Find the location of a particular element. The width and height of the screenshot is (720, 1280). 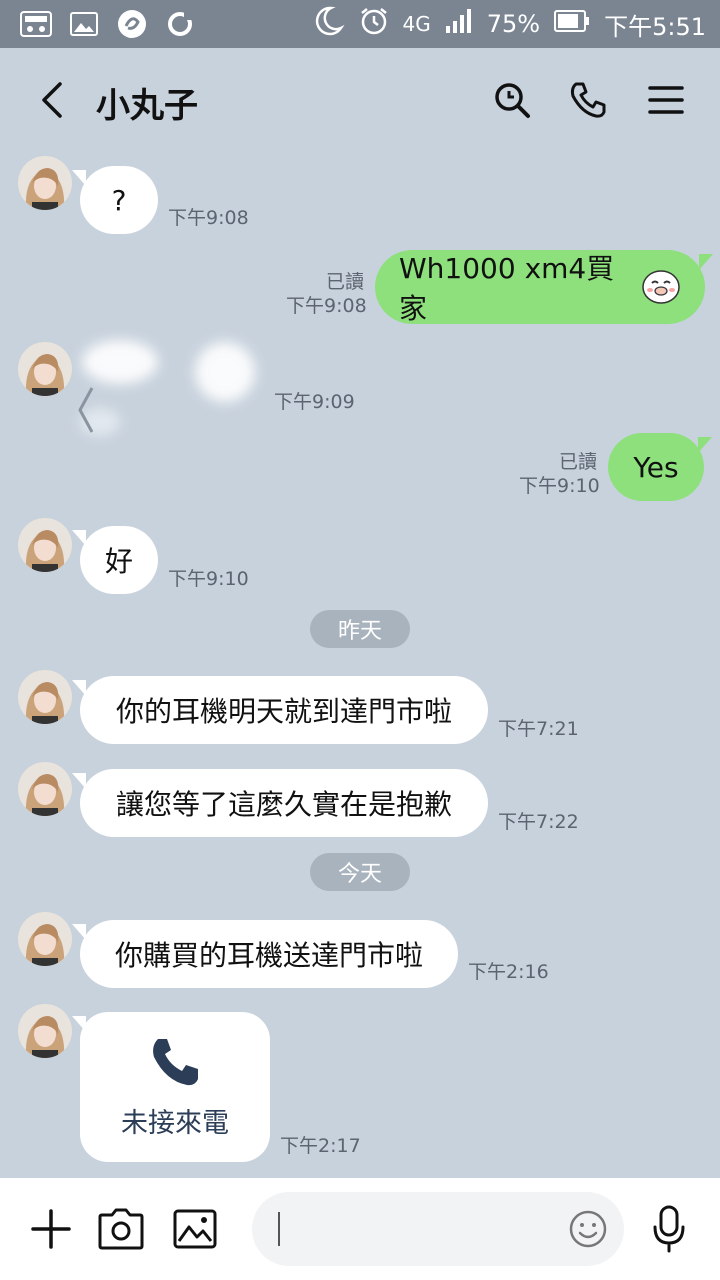

missed-call-card: 未接來電 is located at coordinates (171, 1087).